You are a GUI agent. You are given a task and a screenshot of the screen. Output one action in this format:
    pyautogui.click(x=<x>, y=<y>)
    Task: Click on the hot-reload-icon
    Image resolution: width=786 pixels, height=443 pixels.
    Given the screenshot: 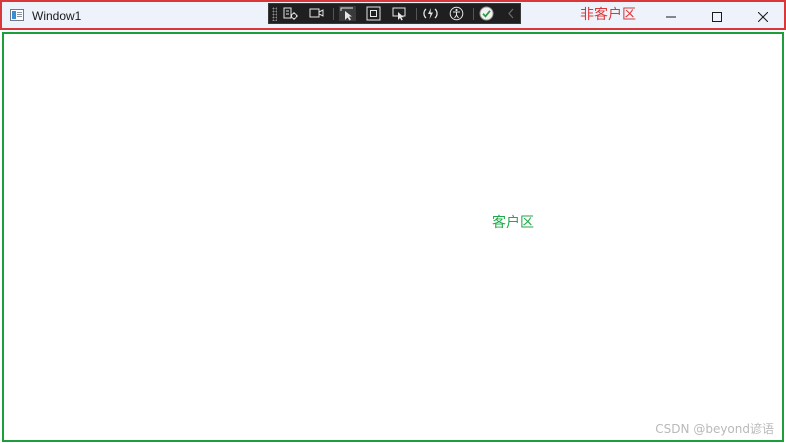 What is the action you would take?
    pyautogui.click(x=430, y=13)
    